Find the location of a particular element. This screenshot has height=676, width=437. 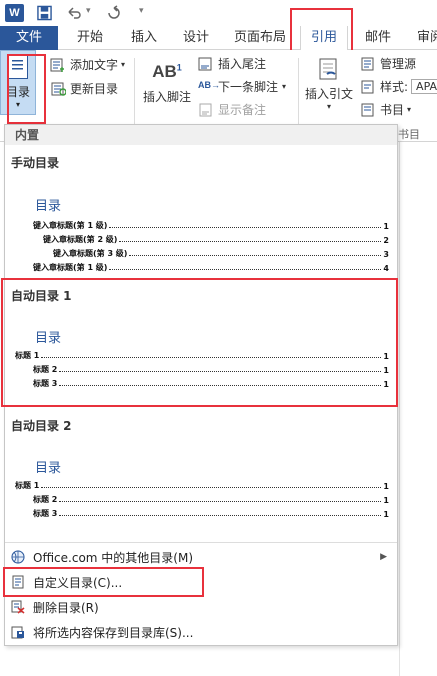

customize-qat-icon: ▾ is located at coordinates (141, 15).